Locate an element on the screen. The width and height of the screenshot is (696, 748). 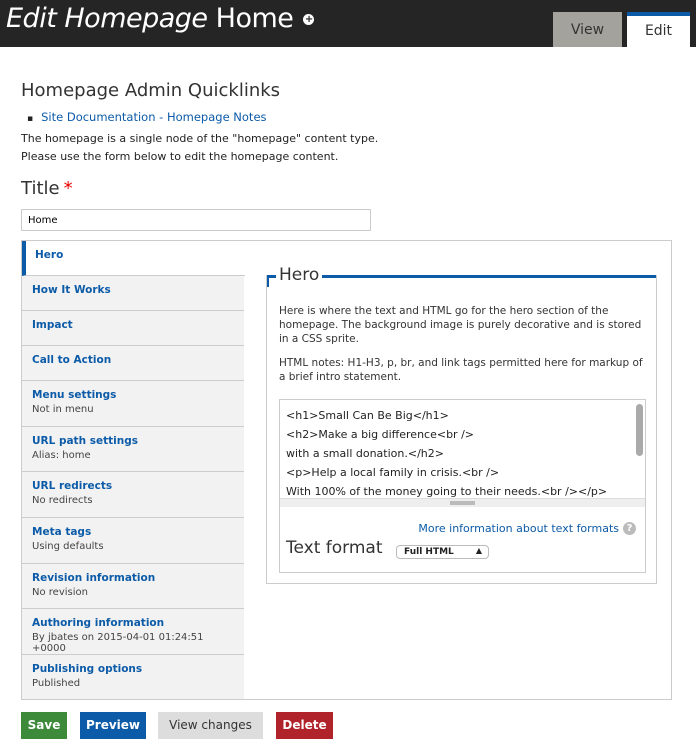
tab-edit: Edit is located at coordinates (658, 29).